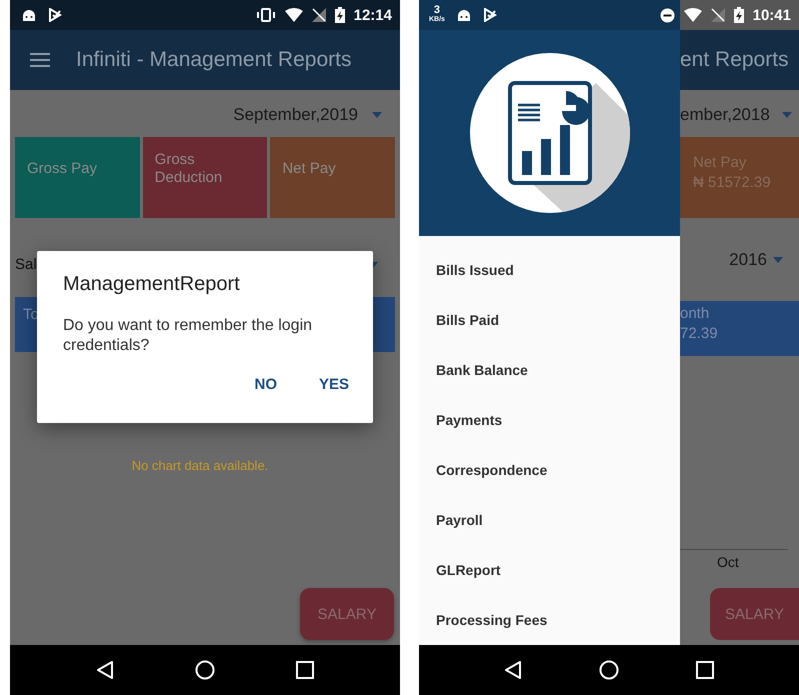  I want to click on clock-time: 12:14, so click(373, 15).